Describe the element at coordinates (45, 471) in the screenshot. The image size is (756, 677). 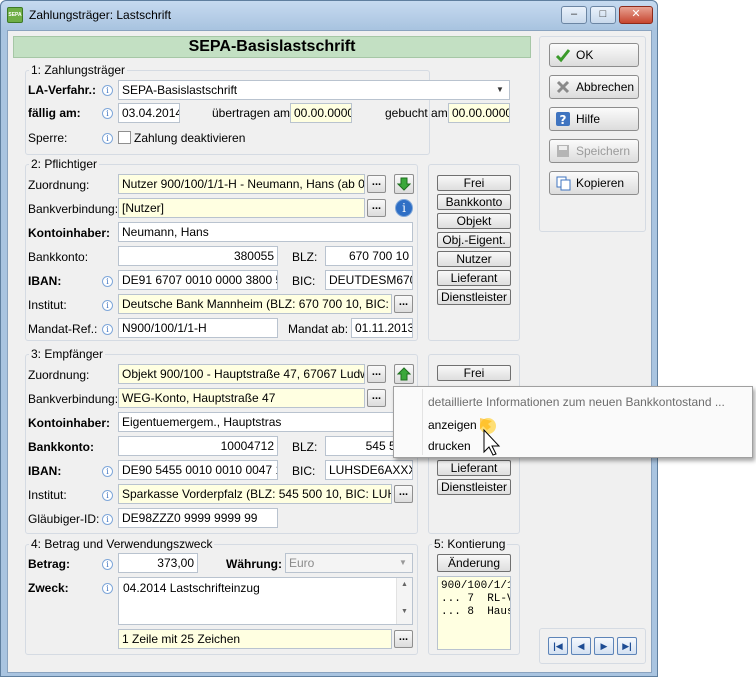
I see `iban-label: IBAN:` at that location.